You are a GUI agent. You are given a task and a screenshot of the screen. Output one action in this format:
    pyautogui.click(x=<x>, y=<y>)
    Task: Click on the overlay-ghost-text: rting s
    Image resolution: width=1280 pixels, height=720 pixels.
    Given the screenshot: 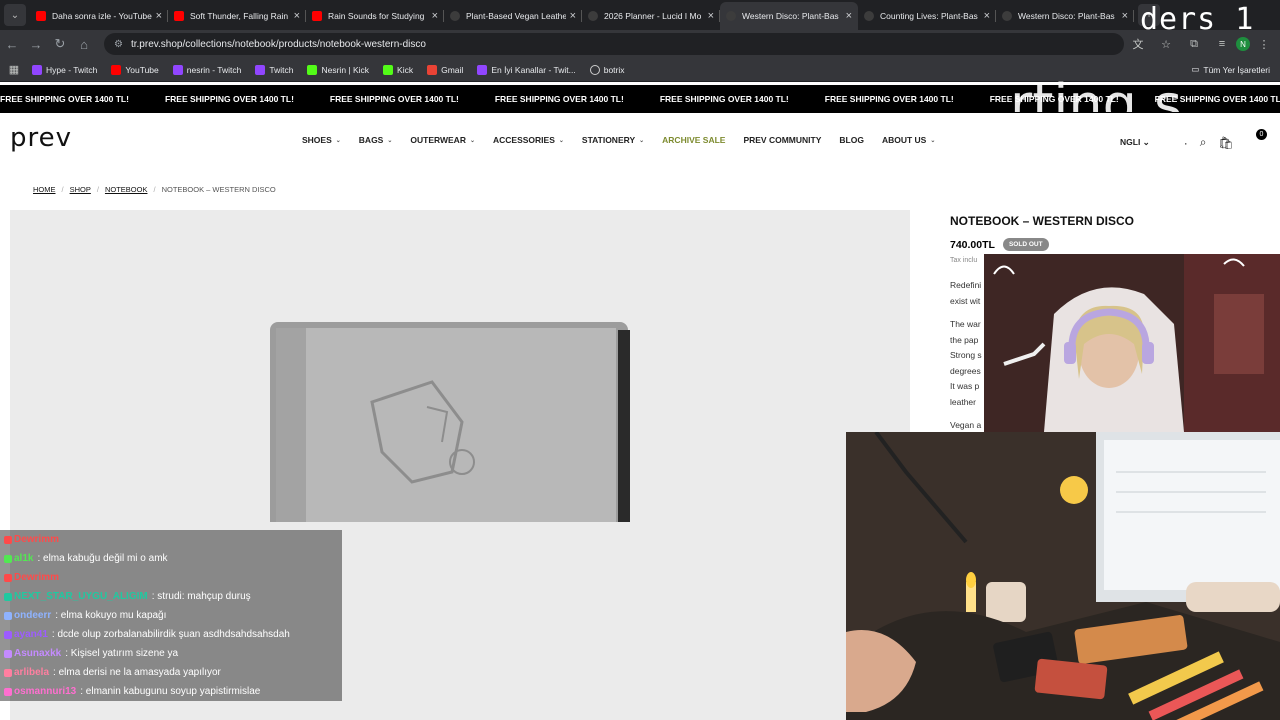 What is the action you would take?
    pyautogui.click(x=1096, y=94)
    